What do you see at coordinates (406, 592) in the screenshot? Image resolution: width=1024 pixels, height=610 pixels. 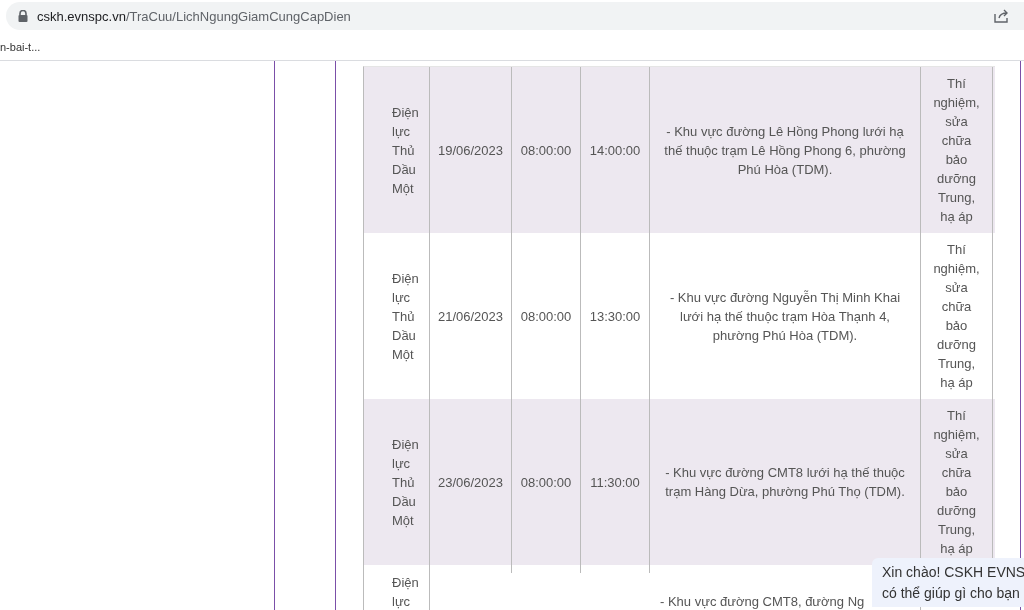 I see `table-cell-text: Điện lực` at bounding box center [406, 592].